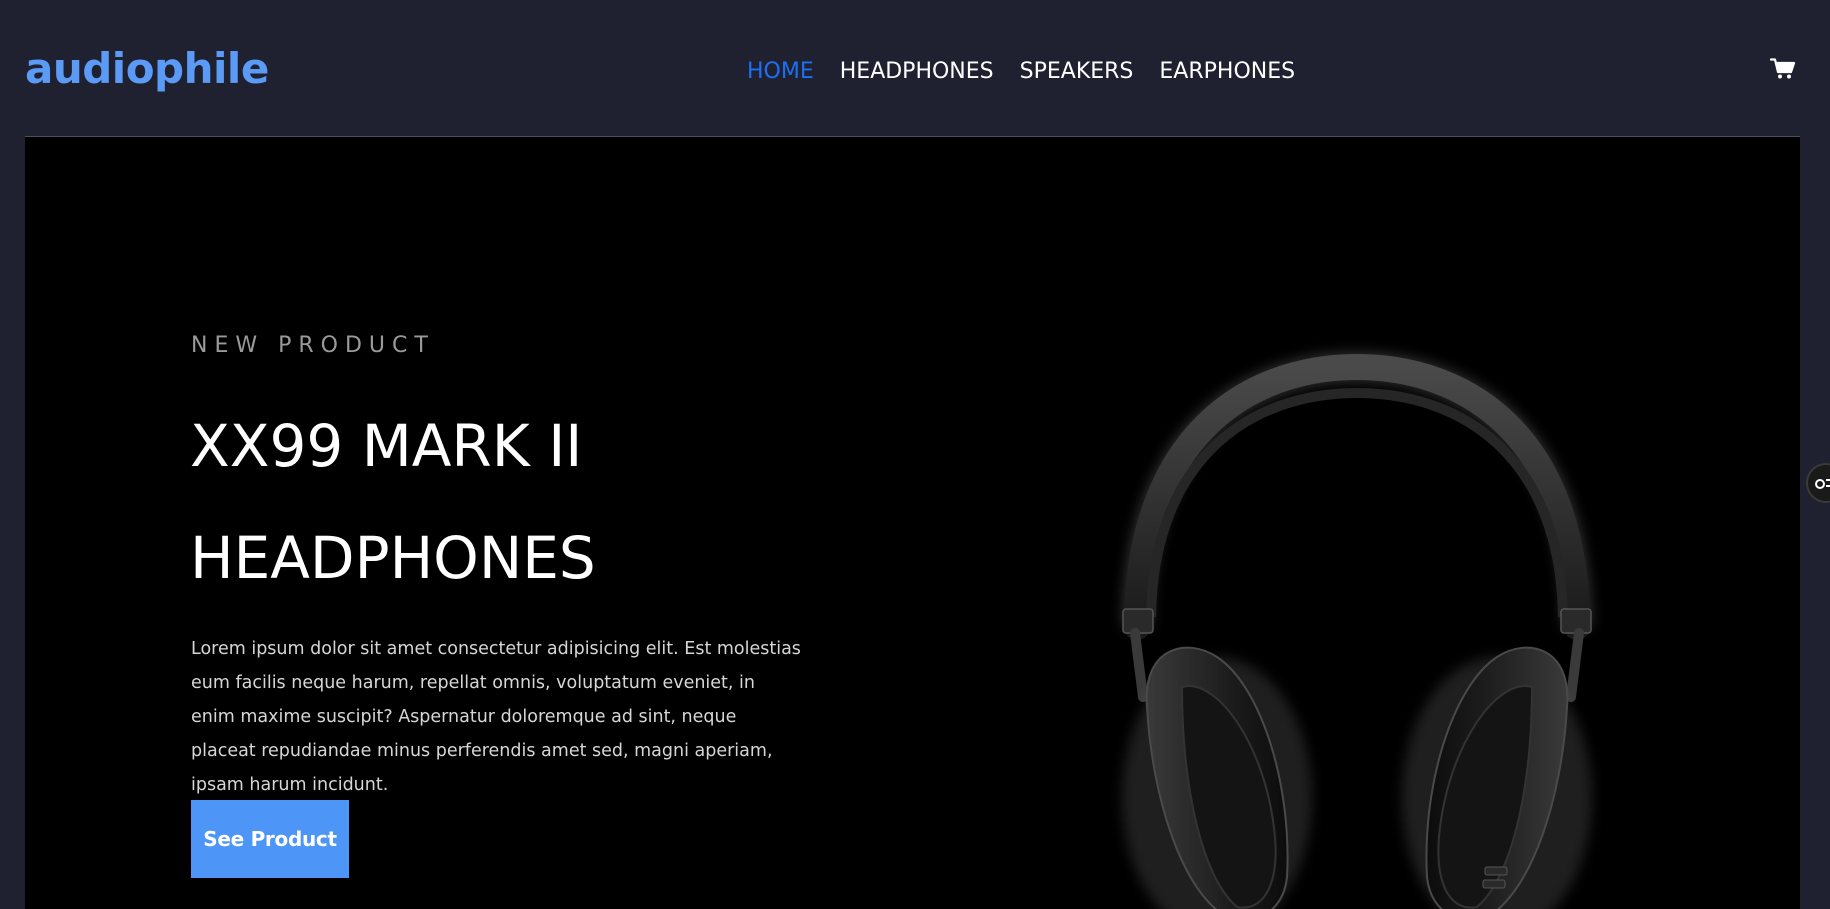 This screenshot has width=1830, height=909. I want to click on nav-home: HOME, so click(780, 72).